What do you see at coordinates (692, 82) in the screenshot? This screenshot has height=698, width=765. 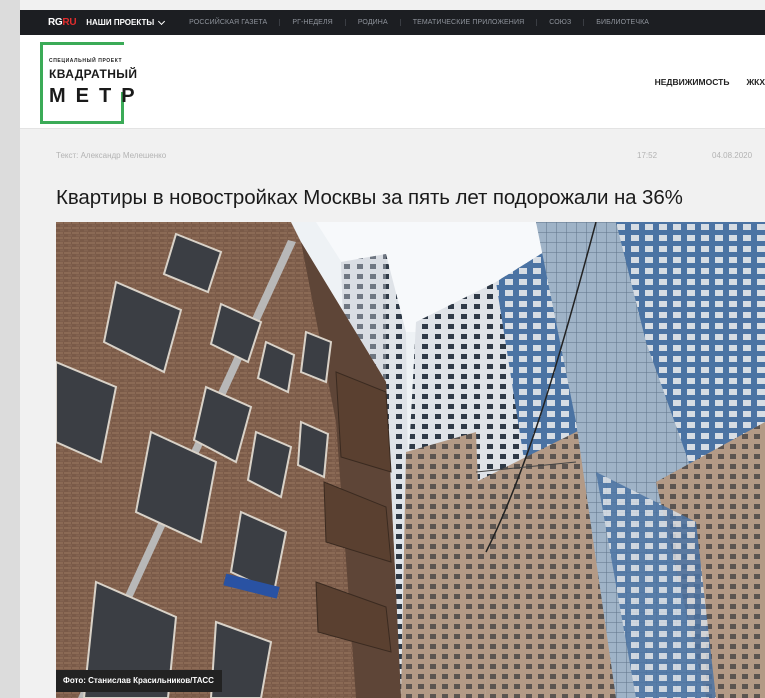 I see `nav-item-real-estate: НЕДВИЖИМОСТЬ` at bounding box center [692, 82].